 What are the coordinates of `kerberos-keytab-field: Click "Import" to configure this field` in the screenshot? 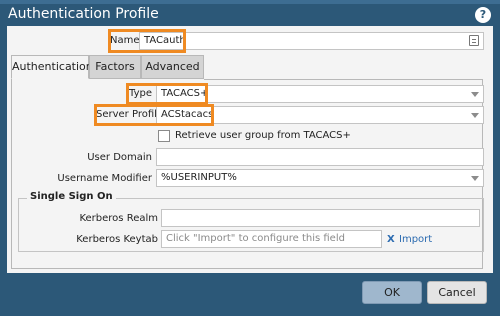 It's located at (271, 239).